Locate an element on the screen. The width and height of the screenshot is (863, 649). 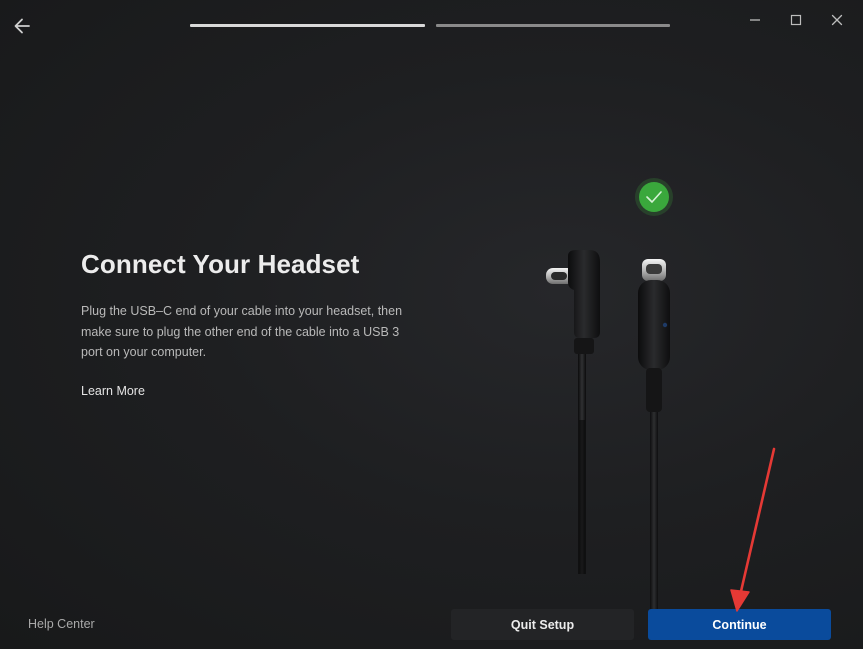
continue-button: Continue is located at coordinates (739, 624).